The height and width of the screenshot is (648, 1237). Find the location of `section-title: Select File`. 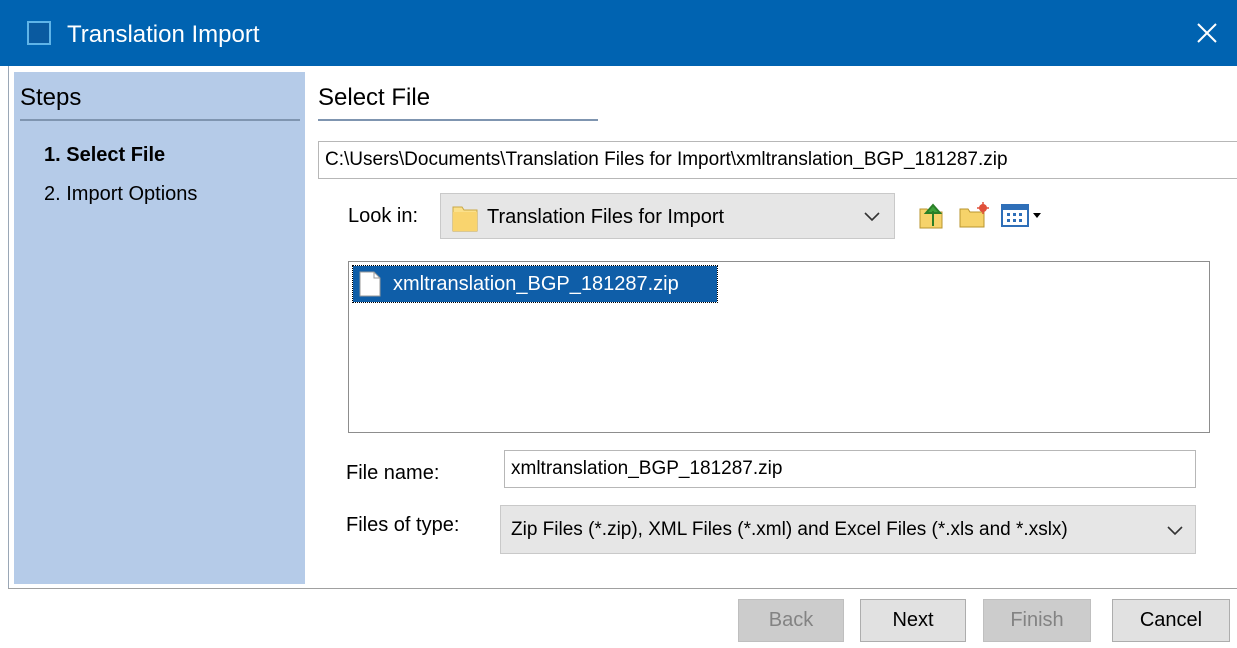

section-title: Select File is located at coordinates (374, 97).